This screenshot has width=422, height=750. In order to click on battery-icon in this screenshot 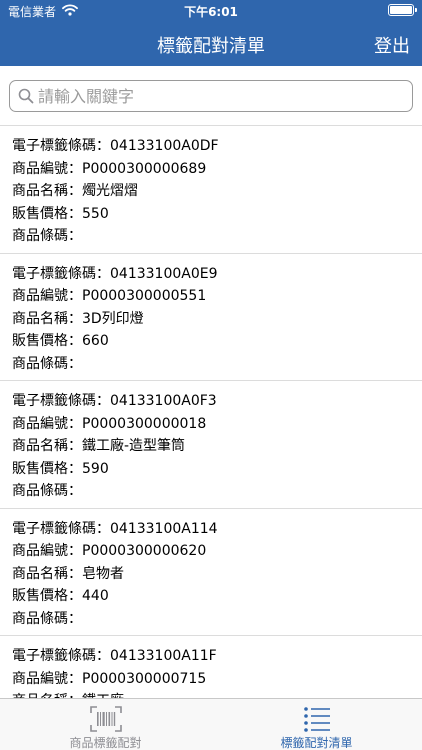, I will do `click(402, 10)`.